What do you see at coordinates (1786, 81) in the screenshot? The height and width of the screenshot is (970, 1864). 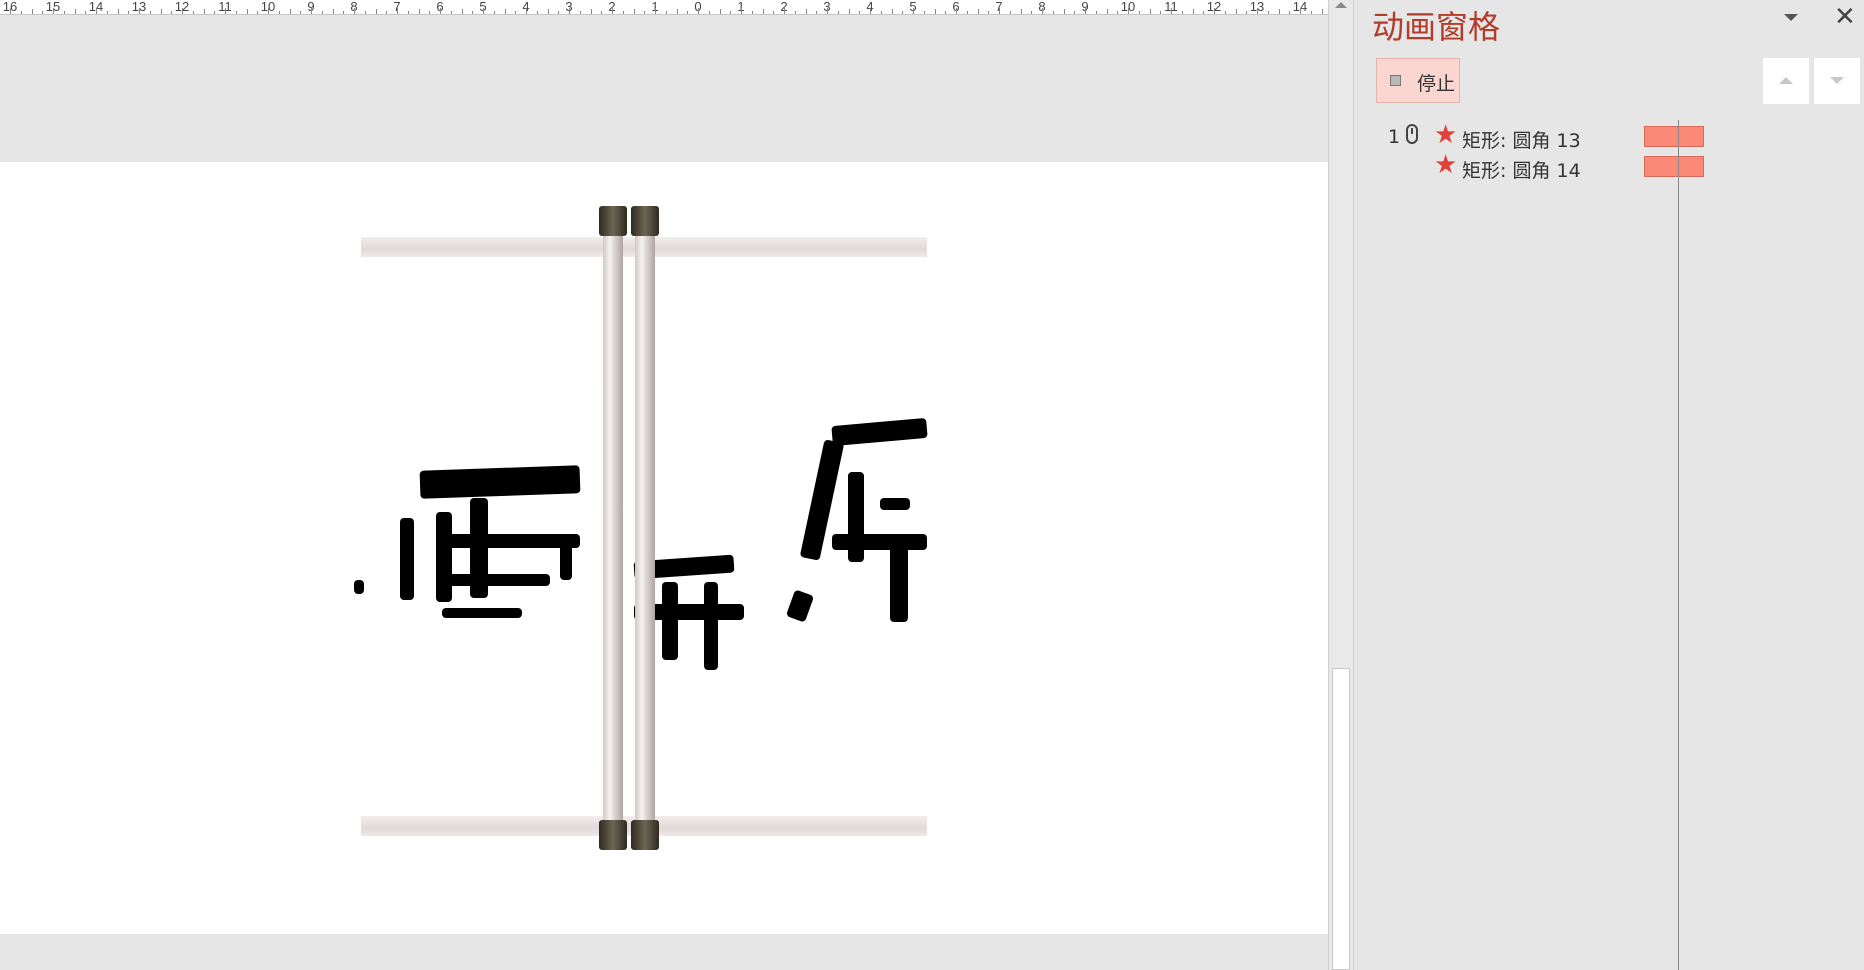 I see `move-up-button` at bounding box center [1786, 81].